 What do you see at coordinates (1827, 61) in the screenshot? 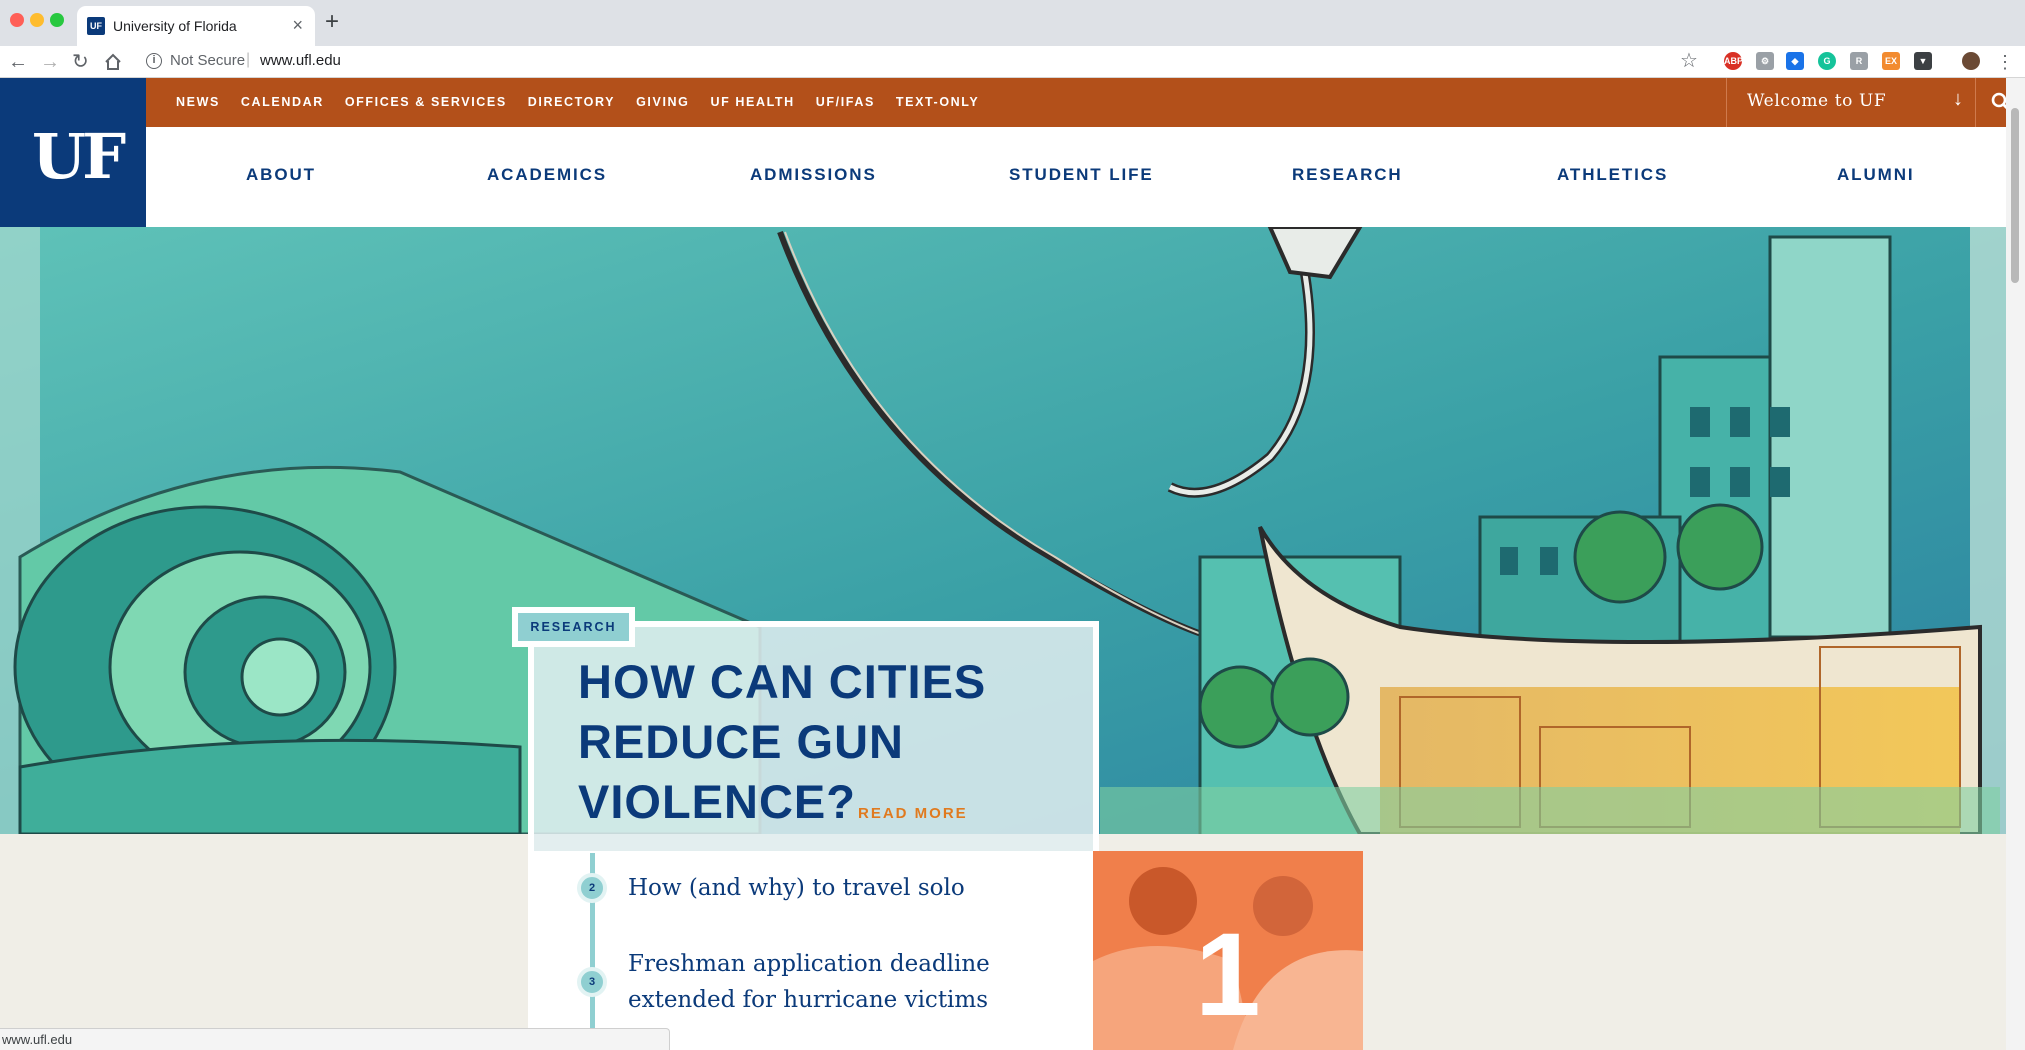
I see `grammarly-icon: G` at bounding box center [1827, 61].